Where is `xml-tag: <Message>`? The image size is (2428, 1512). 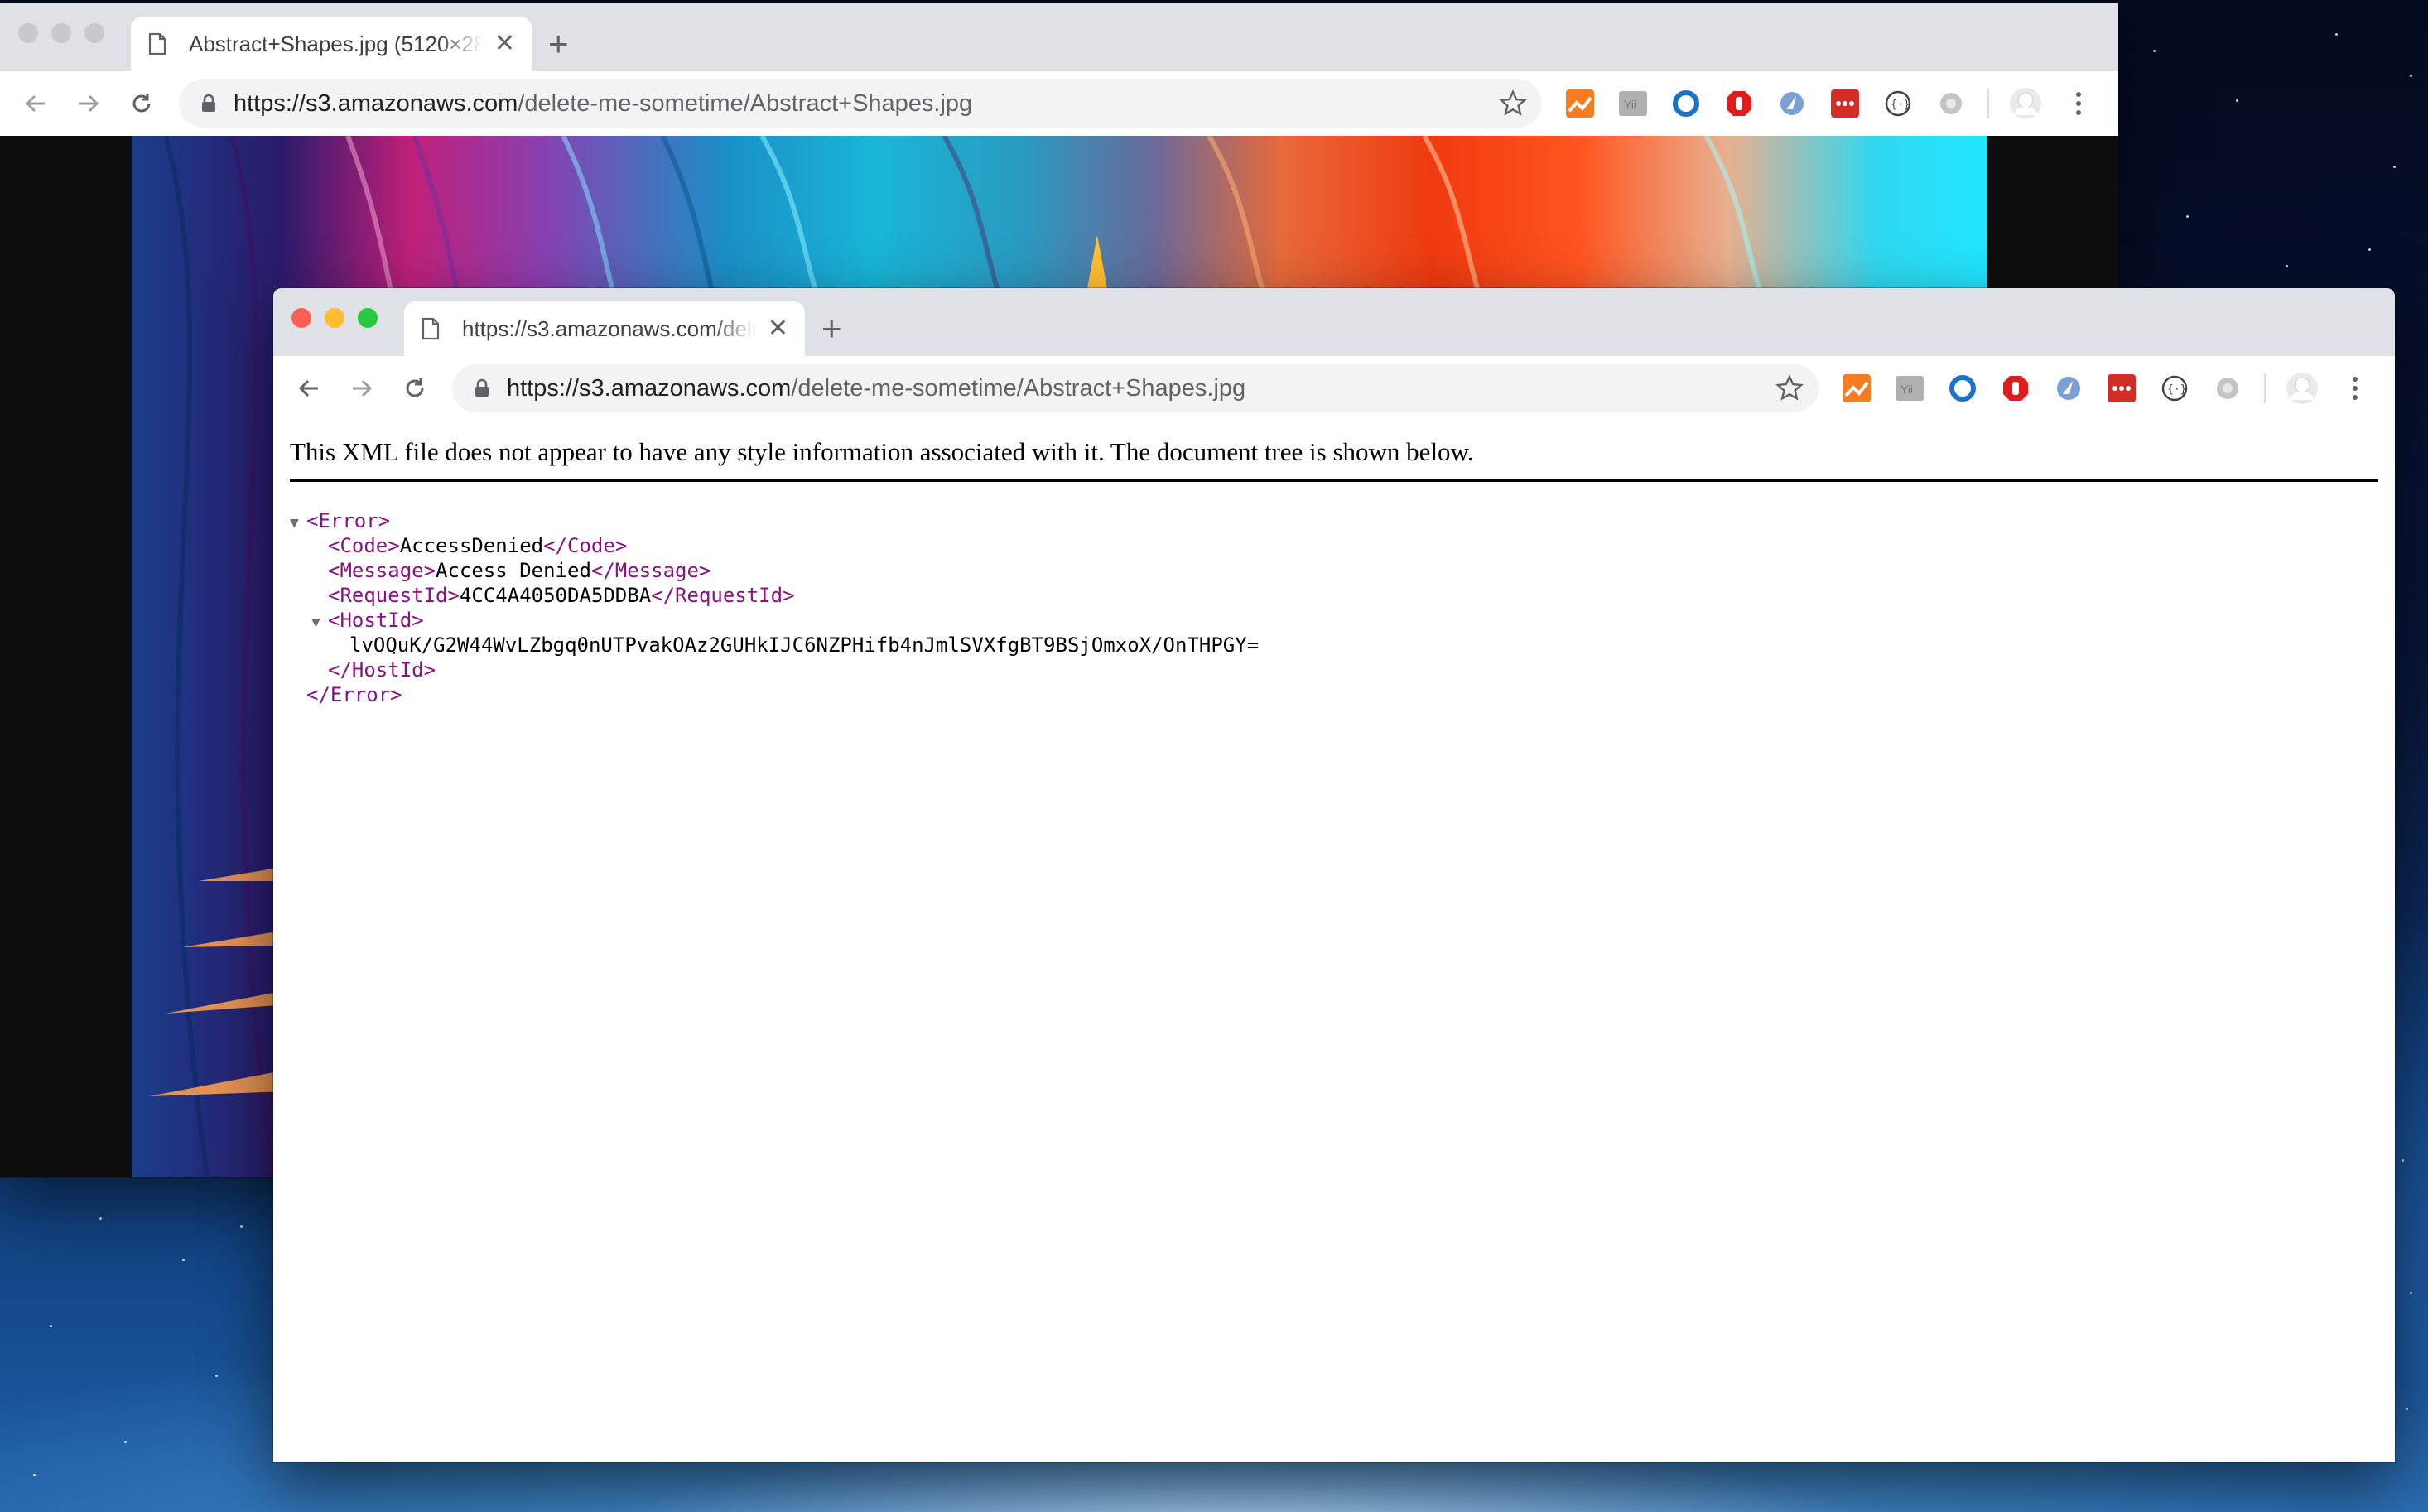 xml-tag: <Message> is located at coordinates (382, 570).